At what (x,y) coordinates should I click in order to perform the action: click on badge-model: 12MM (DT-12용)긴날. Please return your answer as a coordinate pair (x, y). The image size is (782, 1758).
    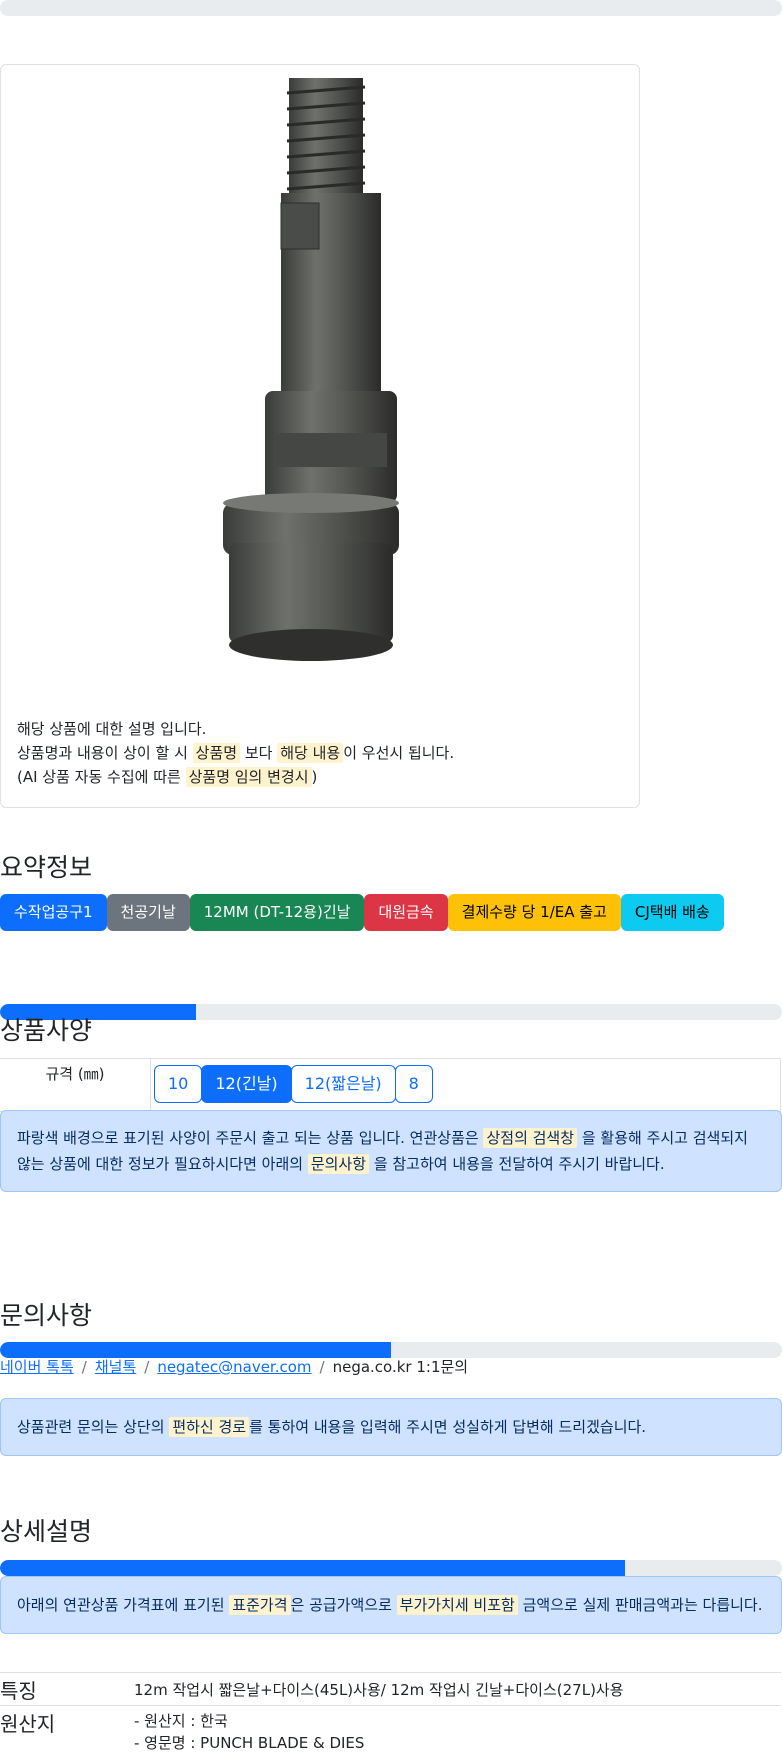
    Looking at the image, I should click on (277, 912).